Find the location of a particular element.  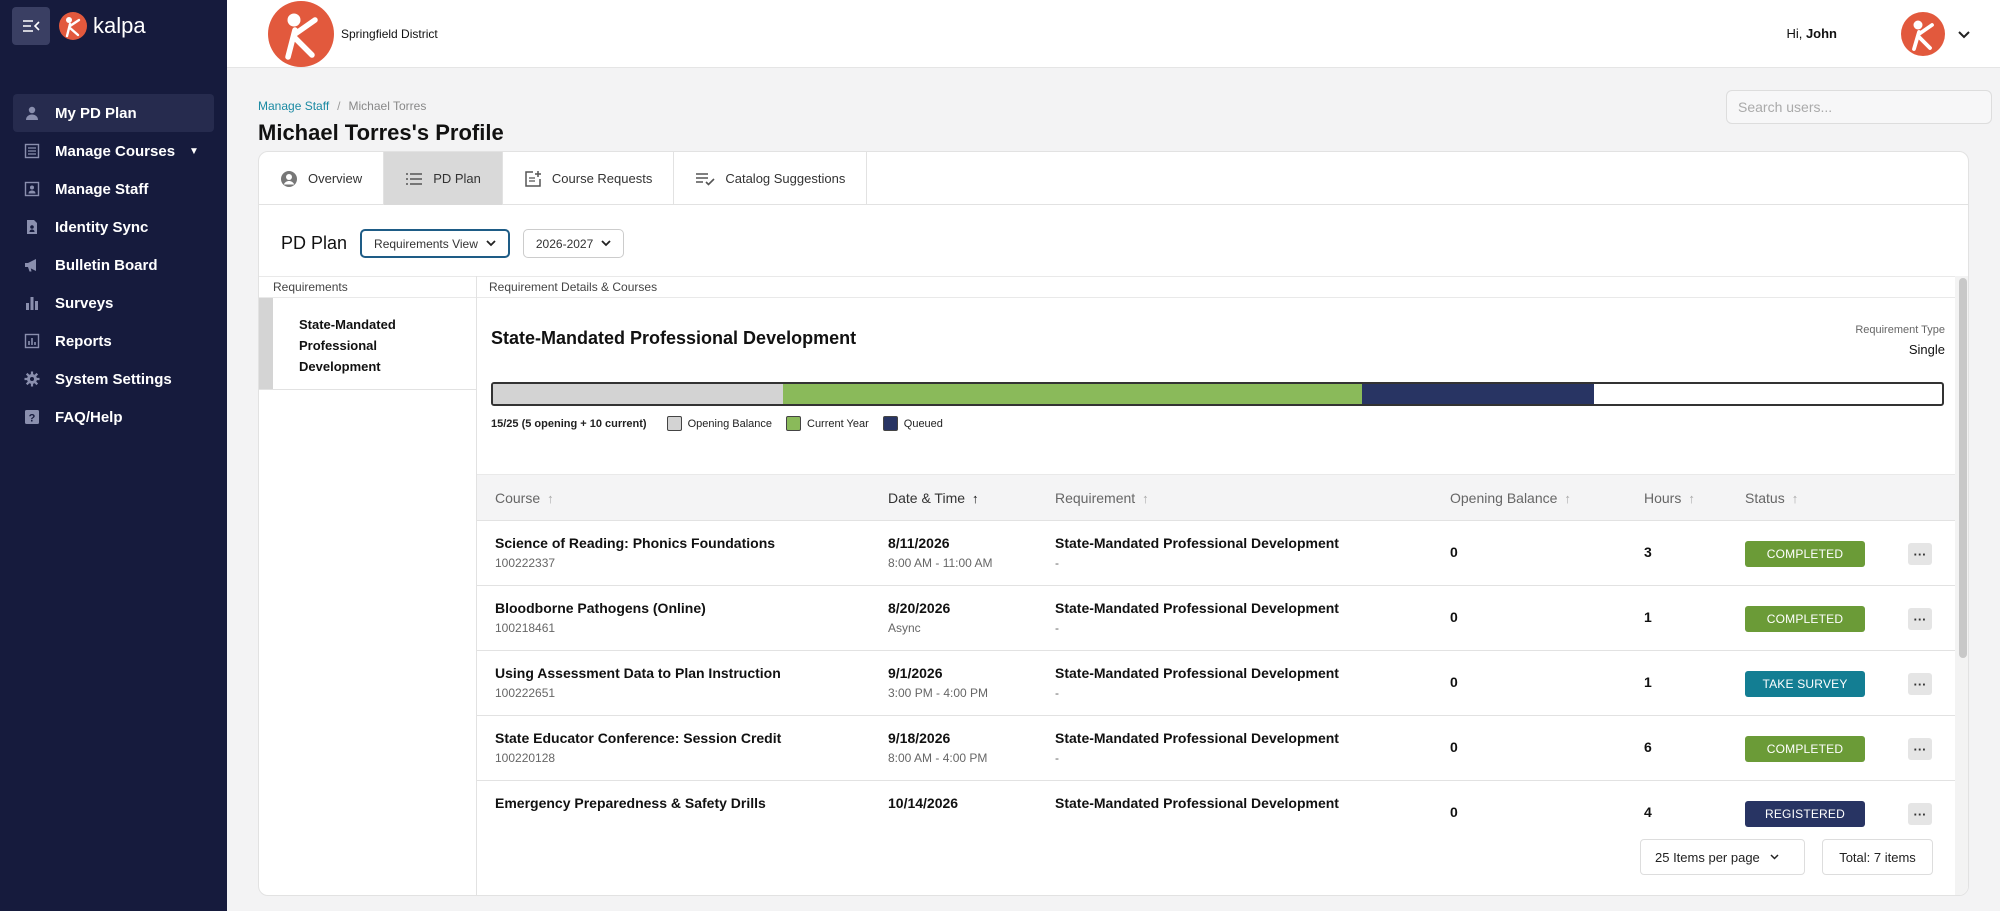

view-select: Requirements View is located at coordinates (435, 243).